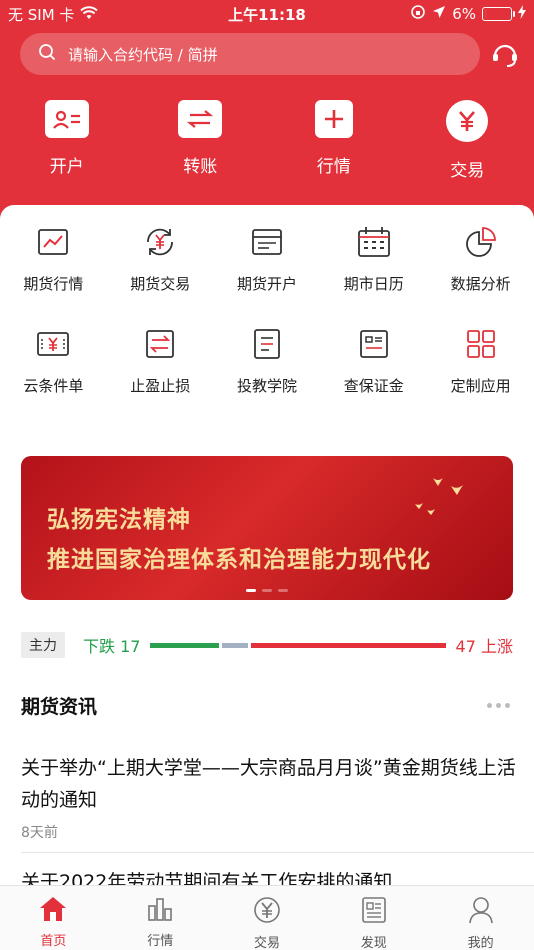 The image size is (534, 950). Describe the element at coordinates (250, 54) in the screenshot. I see `search-input: 请输入合约代码 / 简拼` at that location.